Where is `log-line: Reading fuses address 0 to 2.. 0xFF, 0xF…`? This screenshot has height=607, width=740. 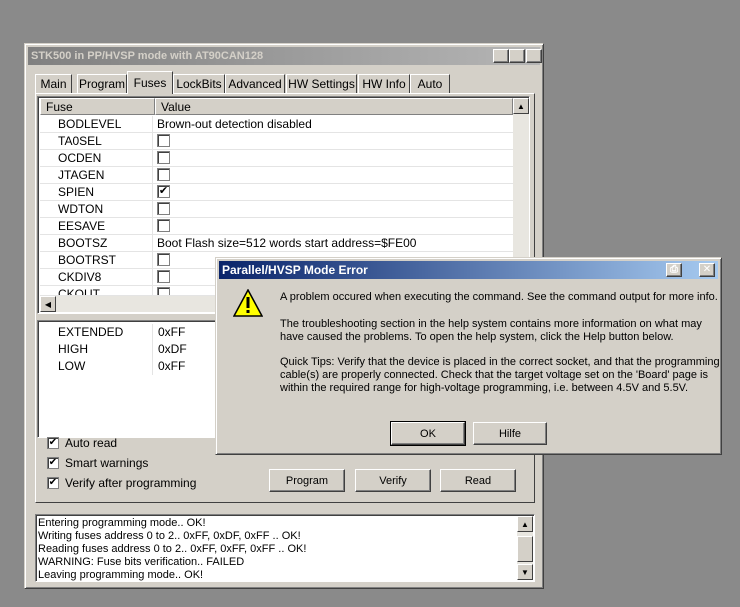 log-line: Reading fuses address 0 to 2.. 0xFF, 0xF… is located at coordinates (172, 549).